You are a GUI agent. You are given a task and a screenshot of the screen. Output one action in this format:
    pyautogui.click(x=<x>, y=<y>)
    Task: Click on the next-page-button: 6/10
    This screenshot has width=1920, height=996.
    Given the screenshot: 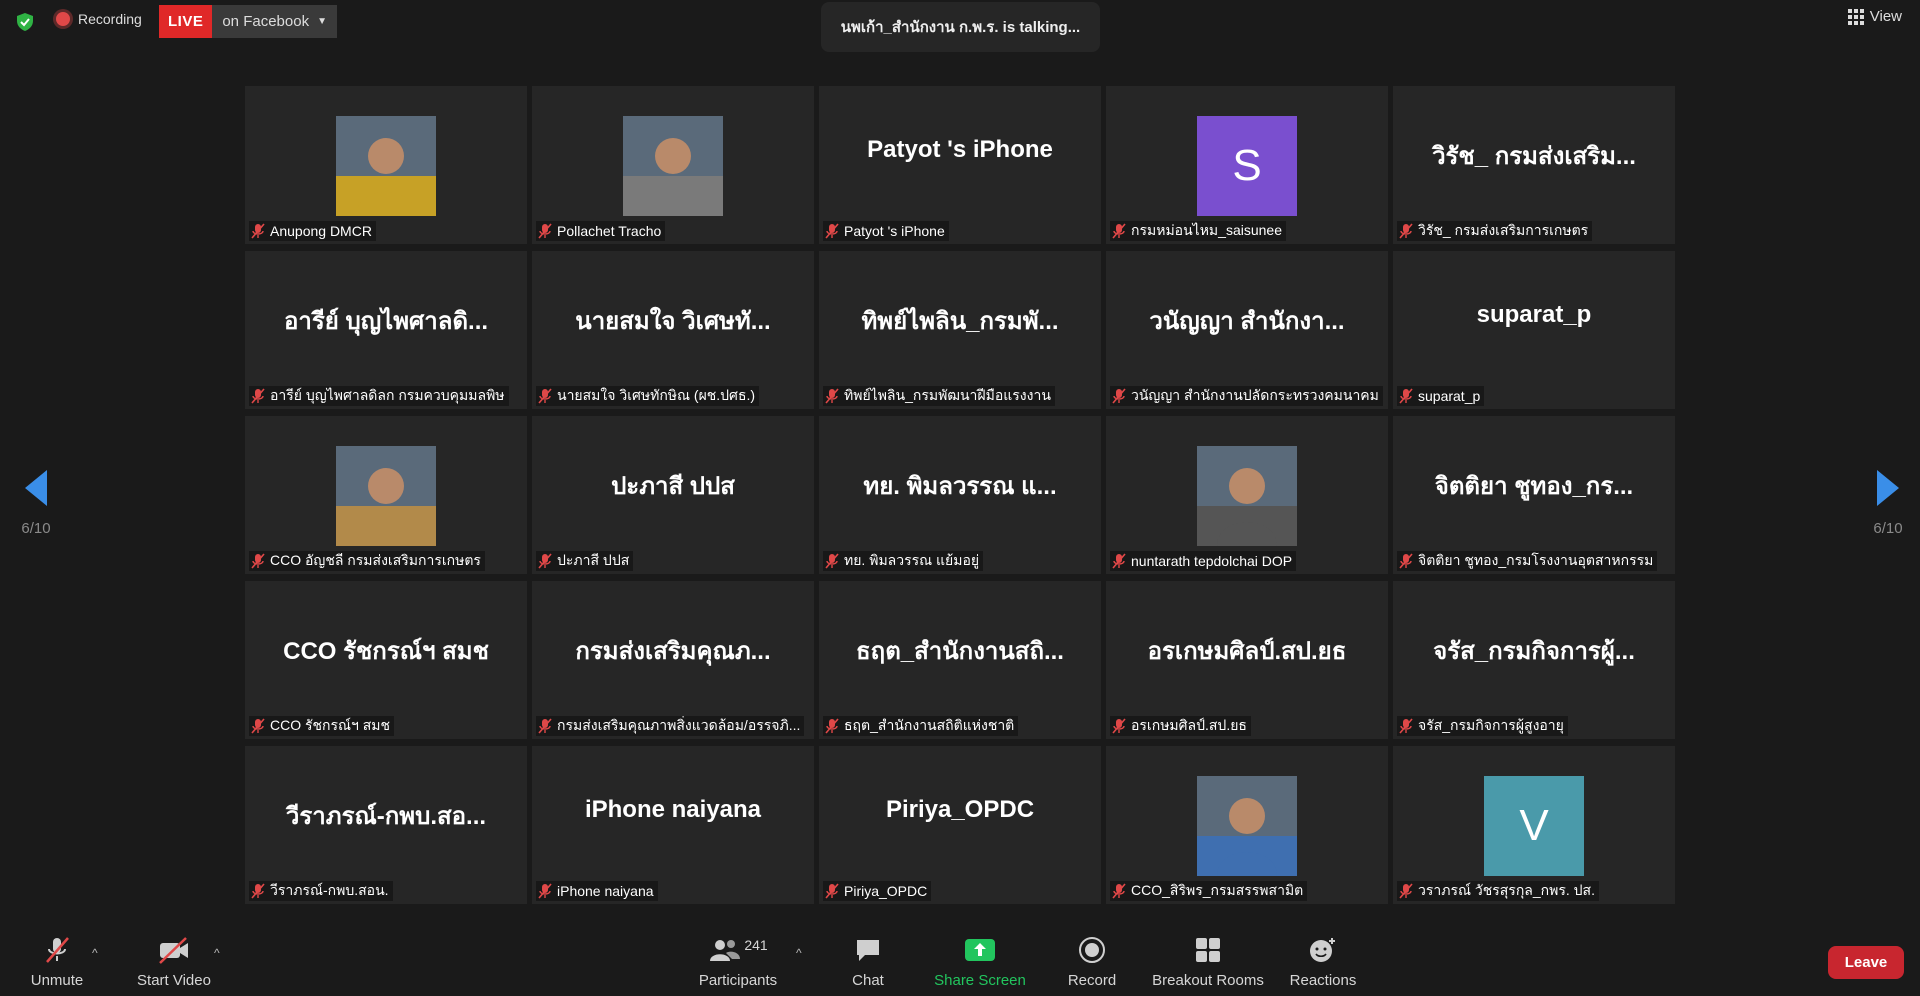 What is the action you would take?
    pyautogui.click(x=1888, y=503)
    